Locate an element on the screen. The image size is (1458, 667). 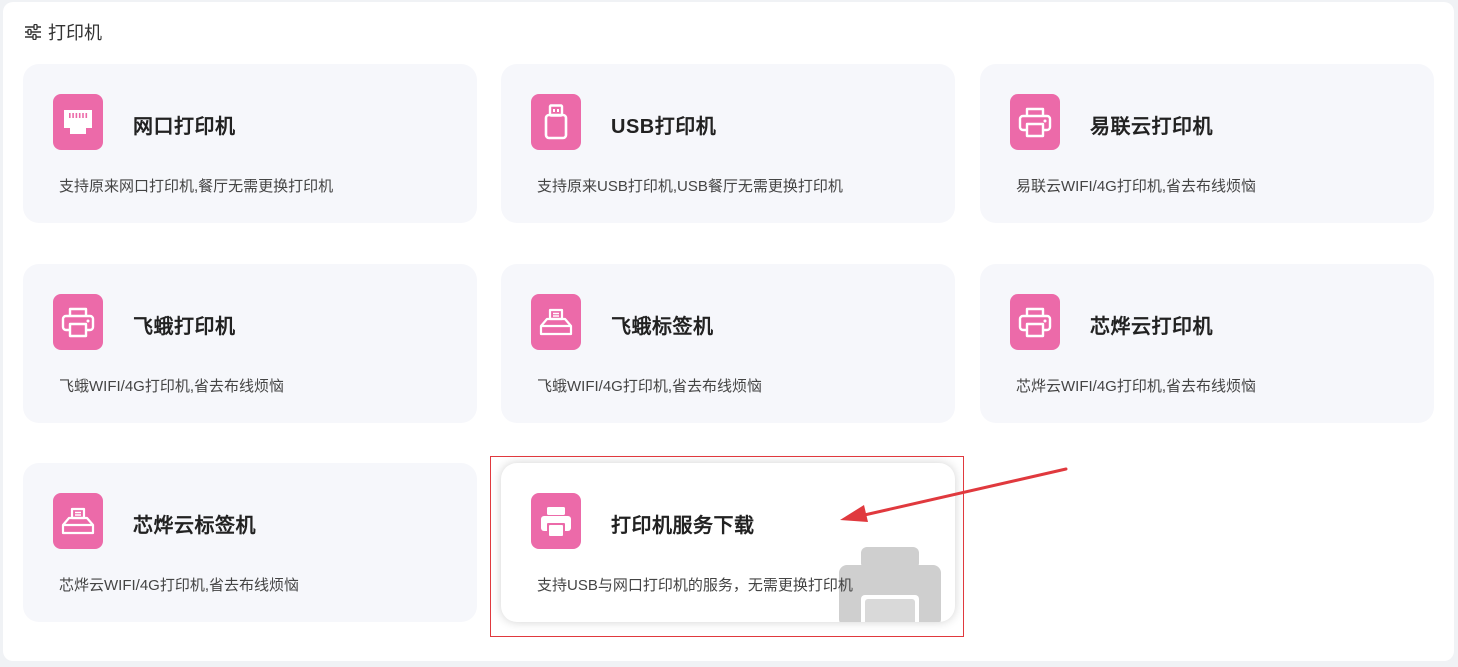
card-usb-printer: USB打印机 支持原来USB打印机,USB餐厅无需更换打印机 is located at coordinates (728, 143).